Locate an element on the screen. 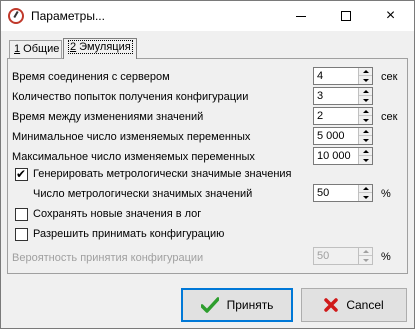  checkmark-icon: ✔ is located at coordinates (21, 174).